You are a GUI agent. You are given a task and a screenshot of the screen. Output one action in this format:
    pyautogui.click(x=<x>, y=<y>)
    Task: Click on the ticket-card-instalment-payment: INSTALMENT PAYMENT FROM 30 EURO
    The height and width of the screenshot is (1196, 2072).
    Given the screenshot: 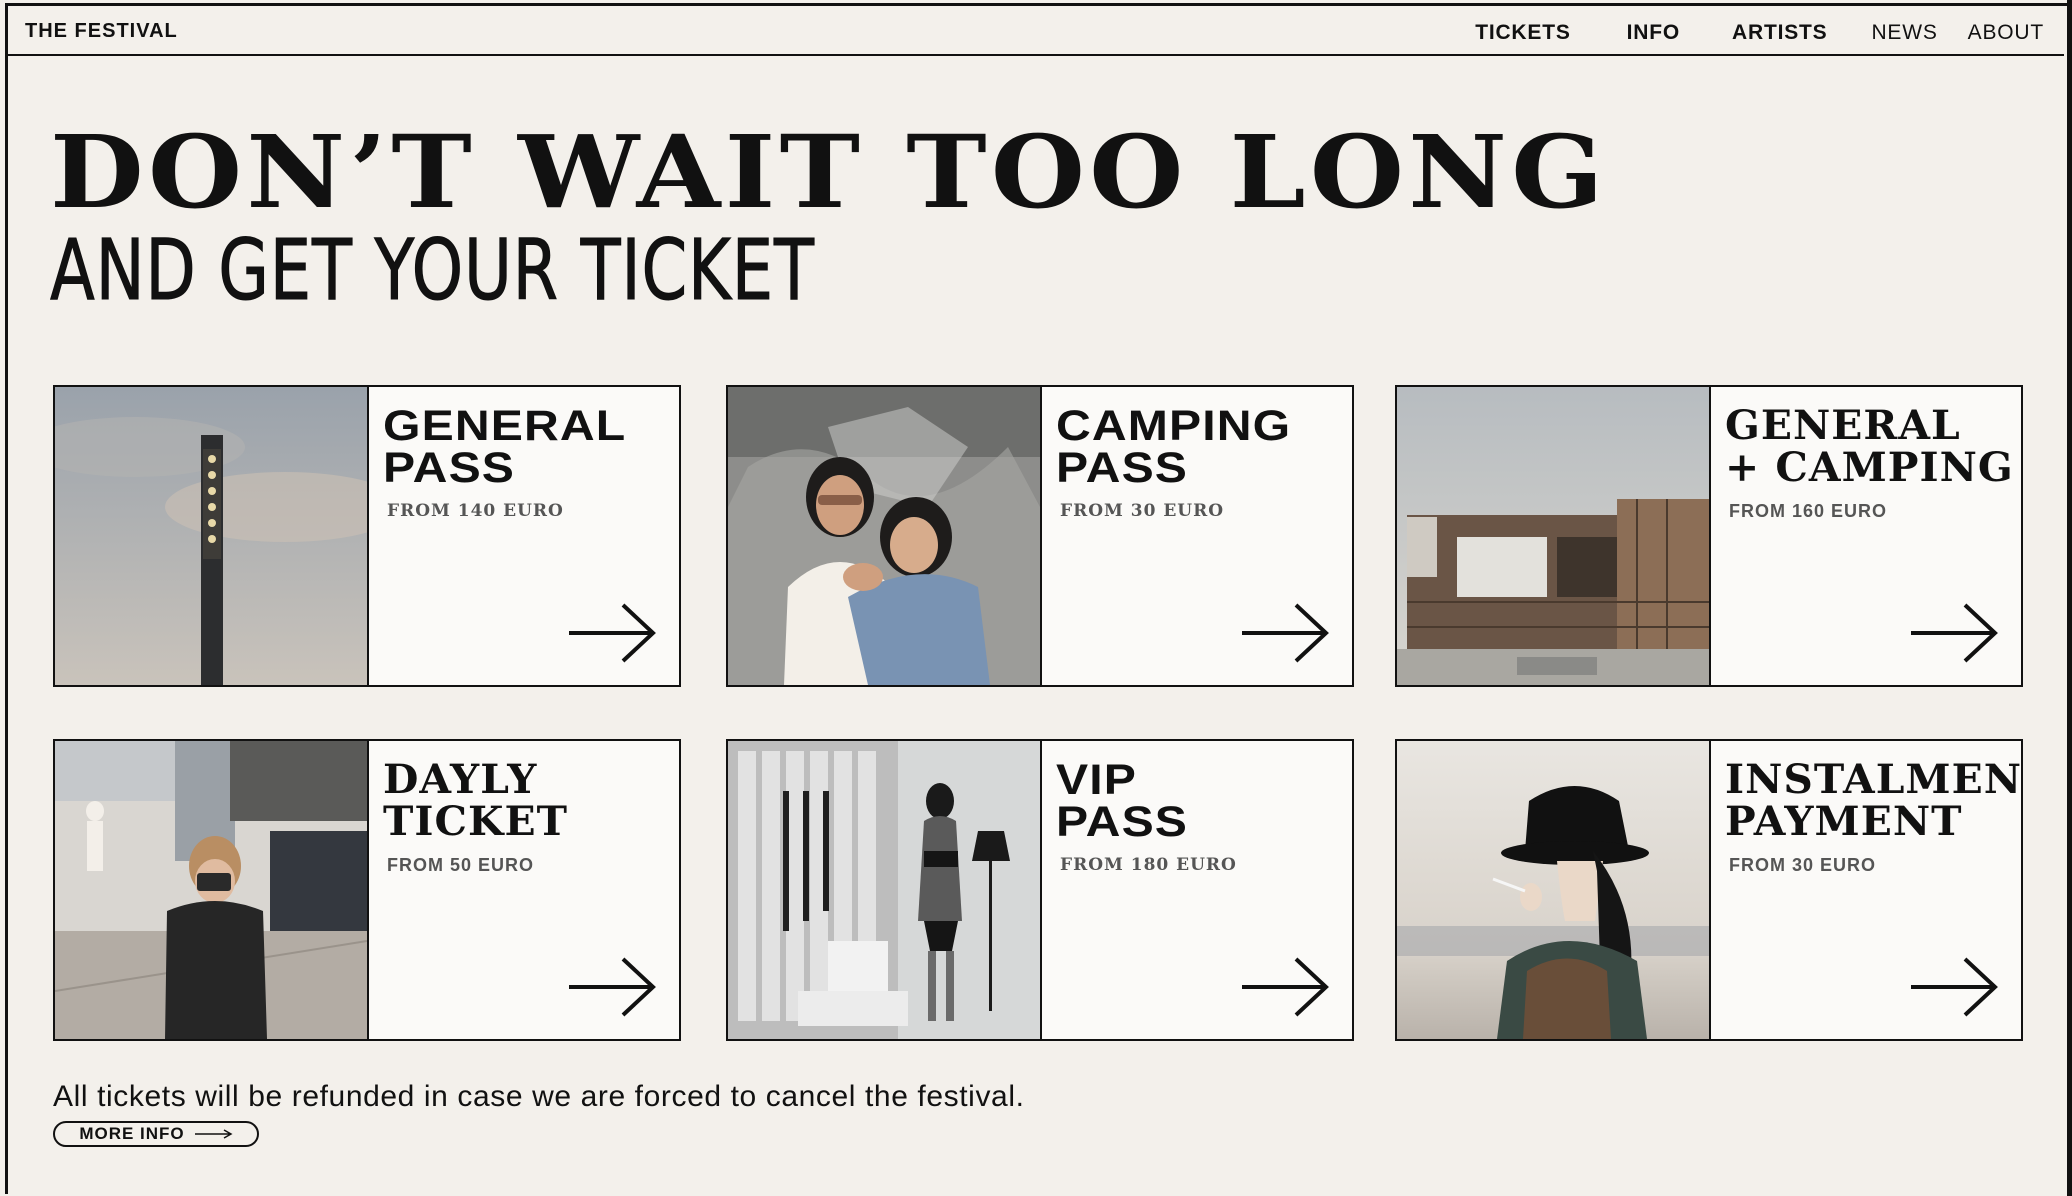 What is the action you would take?
    pyautogui.click(x=1709, y=890)
    